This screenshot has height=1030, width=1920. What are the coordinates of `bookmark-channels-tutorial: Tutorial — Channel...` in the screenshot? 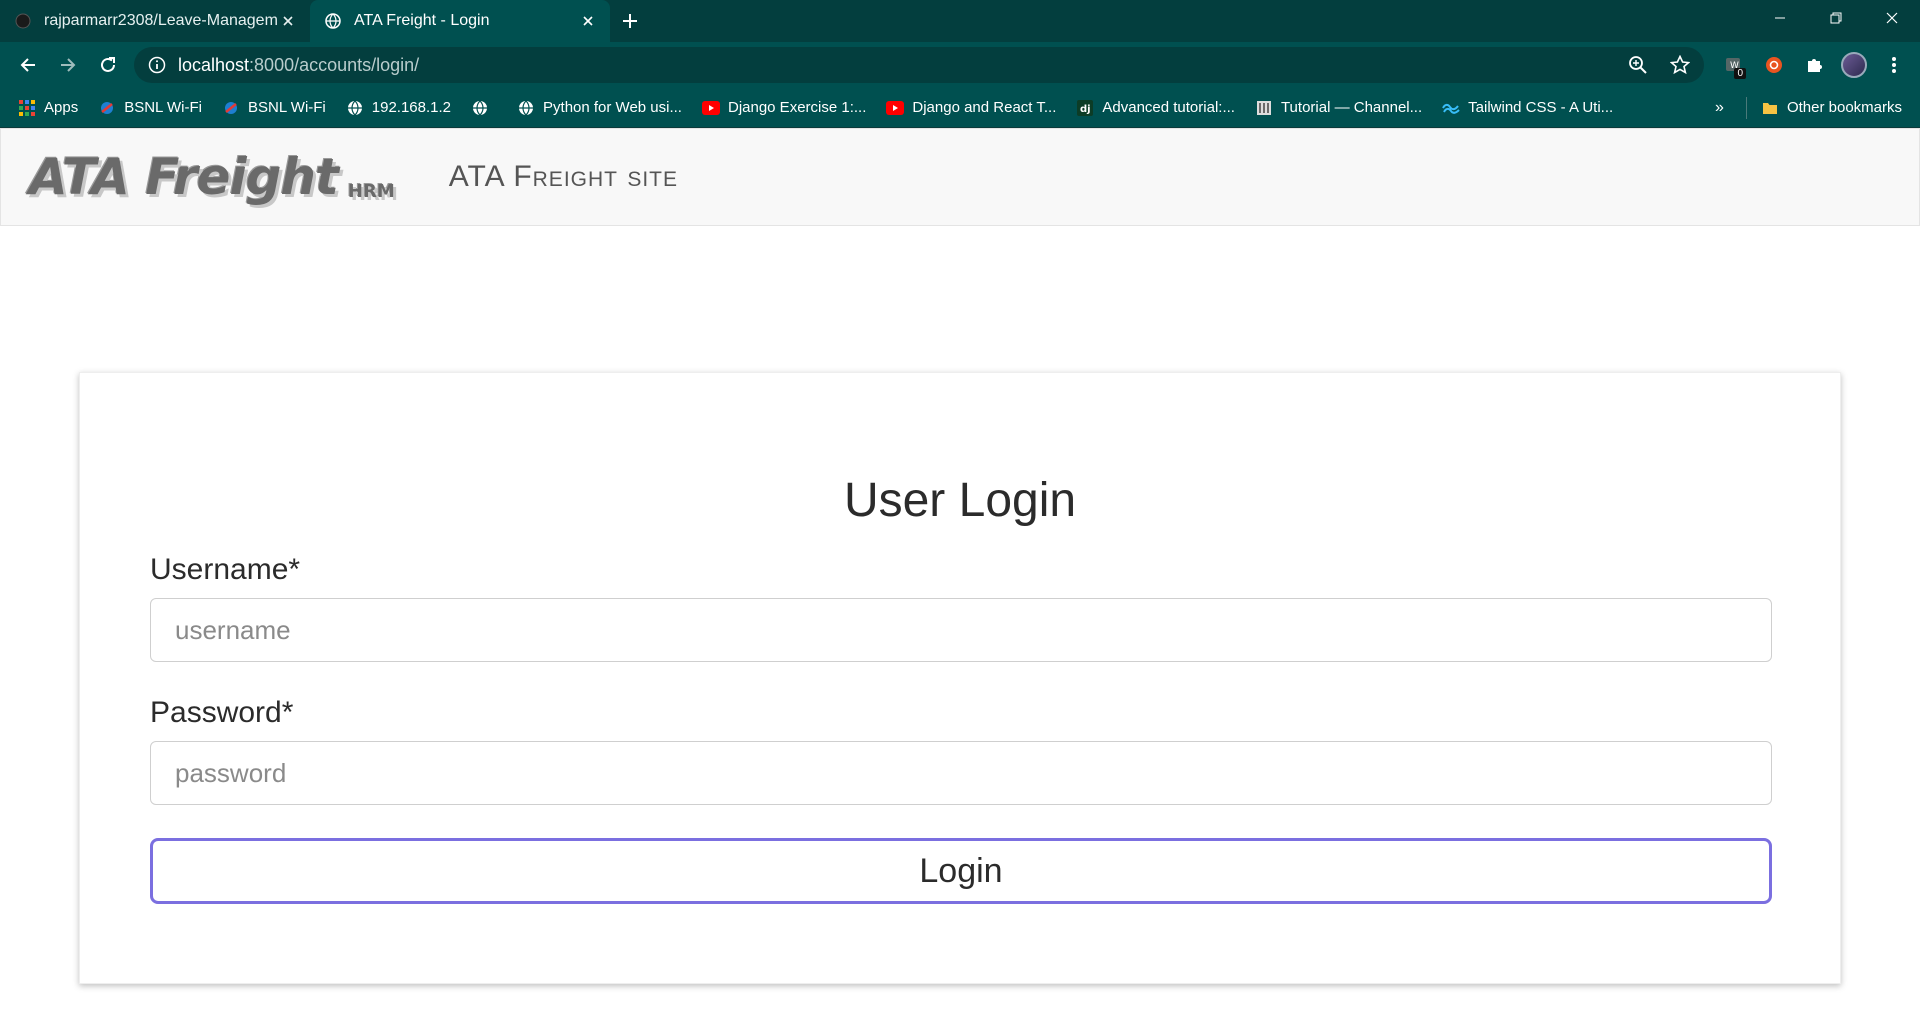 It's located at (1338, 108).